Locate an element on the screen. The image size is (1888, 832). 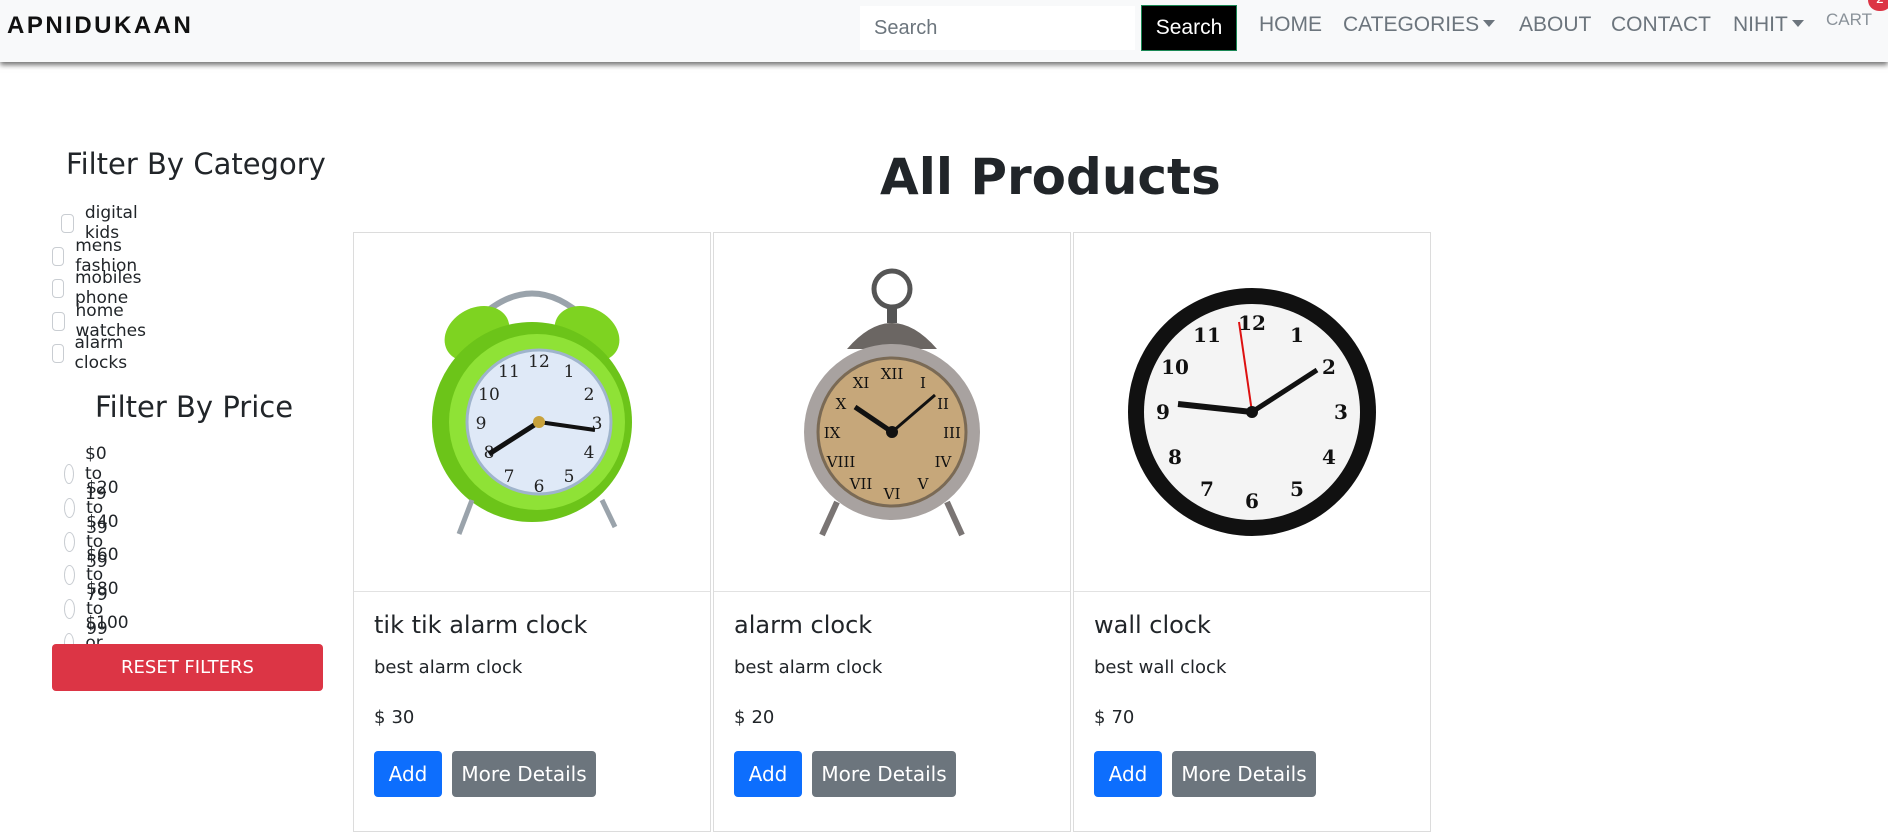
vintage-alarm-clock-icon: XII III IIIIVV VIVIIVIII IXXXI is located at coordinates (892, 402).